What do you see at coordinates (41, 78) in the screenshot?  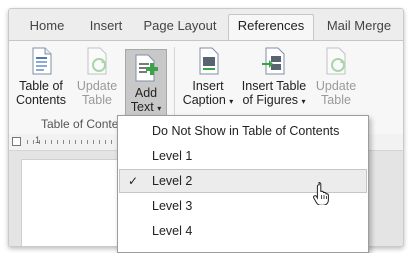 I see `table-of-contents-button: Table of Contents` at bounding box center [41, 78].